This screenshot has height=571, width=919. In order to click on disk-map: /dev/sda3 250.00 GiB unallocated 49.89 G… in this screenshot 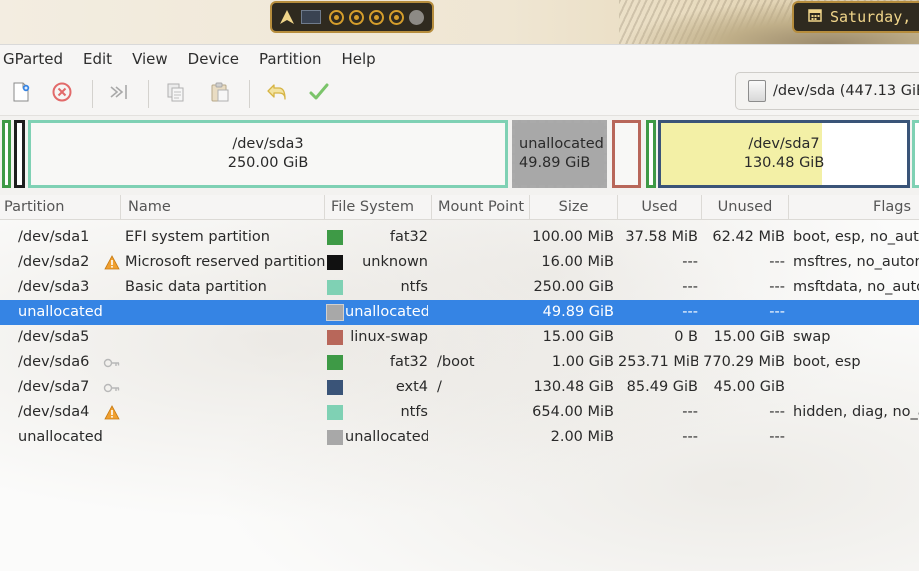, I will do `click(459, 156)`.